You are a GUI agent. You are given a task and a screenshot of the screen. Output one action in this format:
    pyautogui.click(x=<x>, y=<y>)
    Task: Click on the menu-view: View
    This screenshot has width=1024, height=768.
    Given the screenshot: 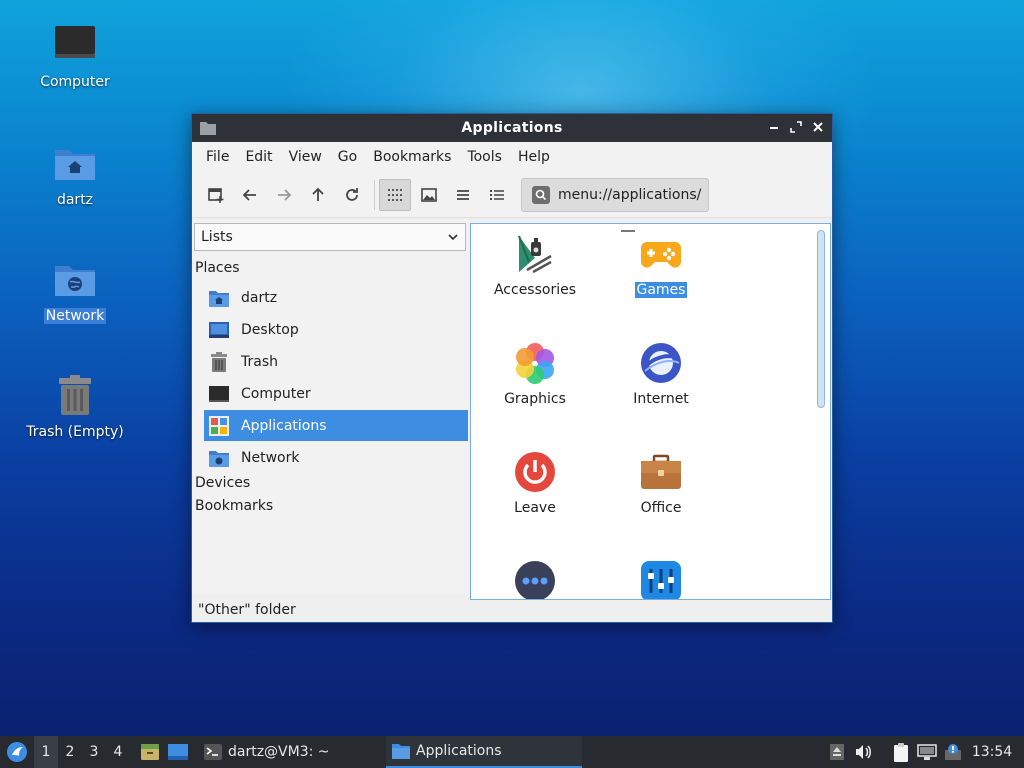 What is the action you would take?
    pyautogui.click(x=305, y=157)
    